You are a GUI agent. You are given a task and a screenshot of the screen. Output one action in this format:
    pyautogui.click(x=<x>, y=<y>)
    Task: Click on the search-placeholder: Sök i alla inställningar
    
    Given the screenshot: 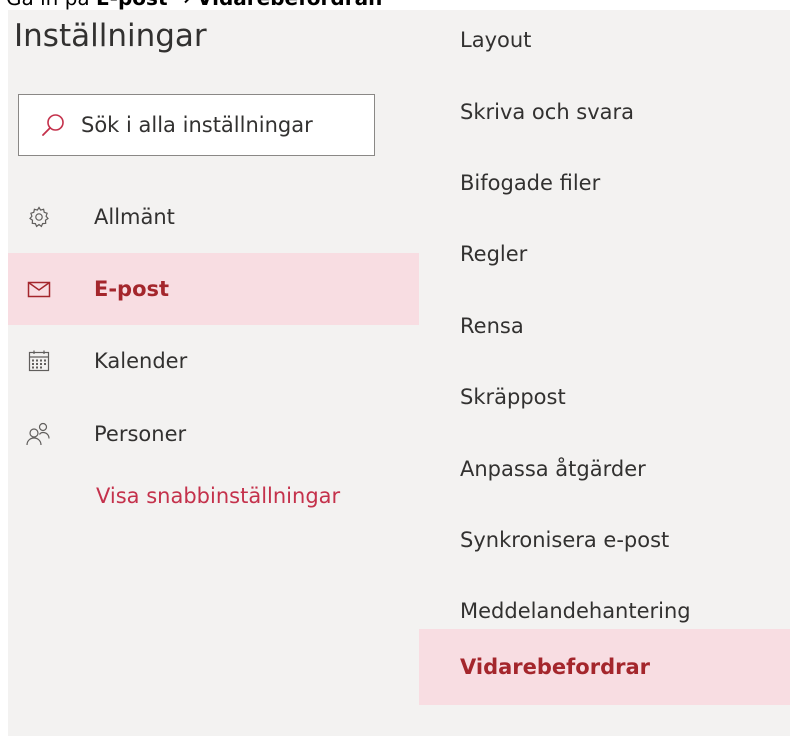 What is the action you would take?
    pyautogui.click(x=197, y=125)
    